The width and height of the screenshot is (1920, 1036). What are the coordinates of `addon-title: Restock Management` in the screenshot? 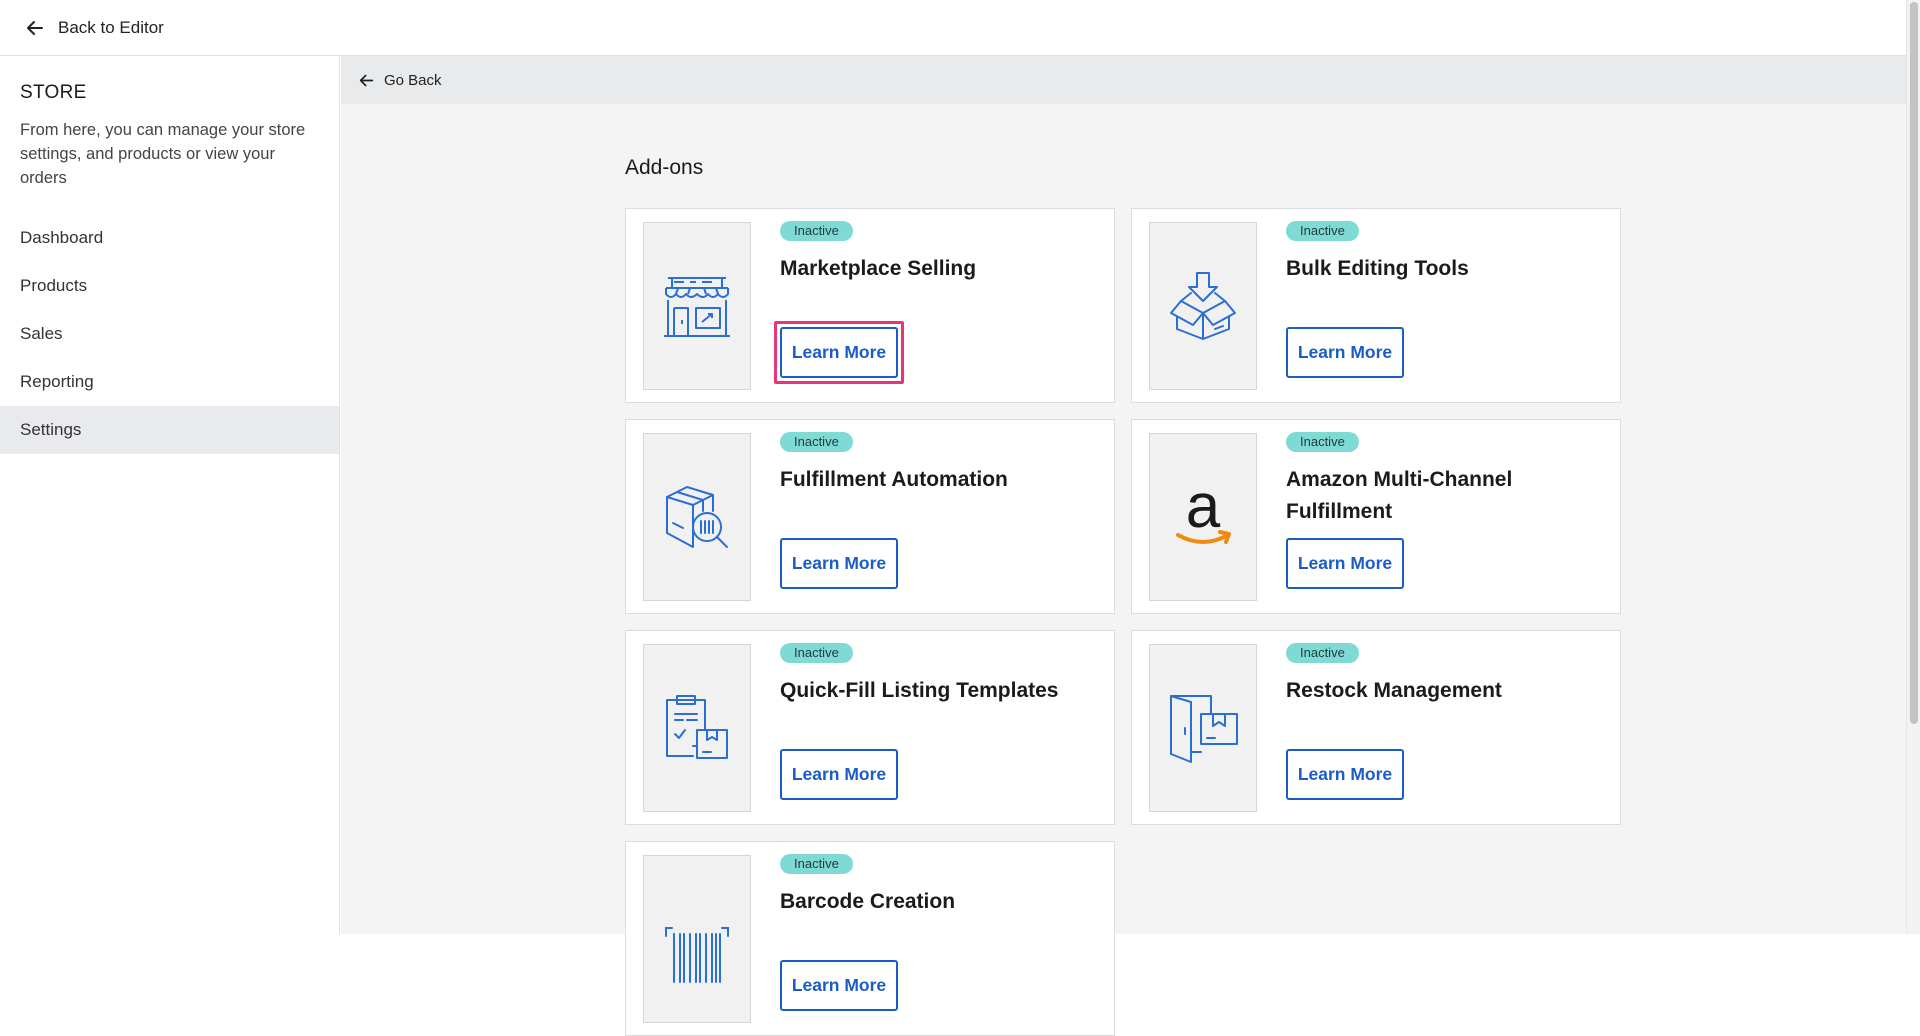 It's located at (1394, 690).